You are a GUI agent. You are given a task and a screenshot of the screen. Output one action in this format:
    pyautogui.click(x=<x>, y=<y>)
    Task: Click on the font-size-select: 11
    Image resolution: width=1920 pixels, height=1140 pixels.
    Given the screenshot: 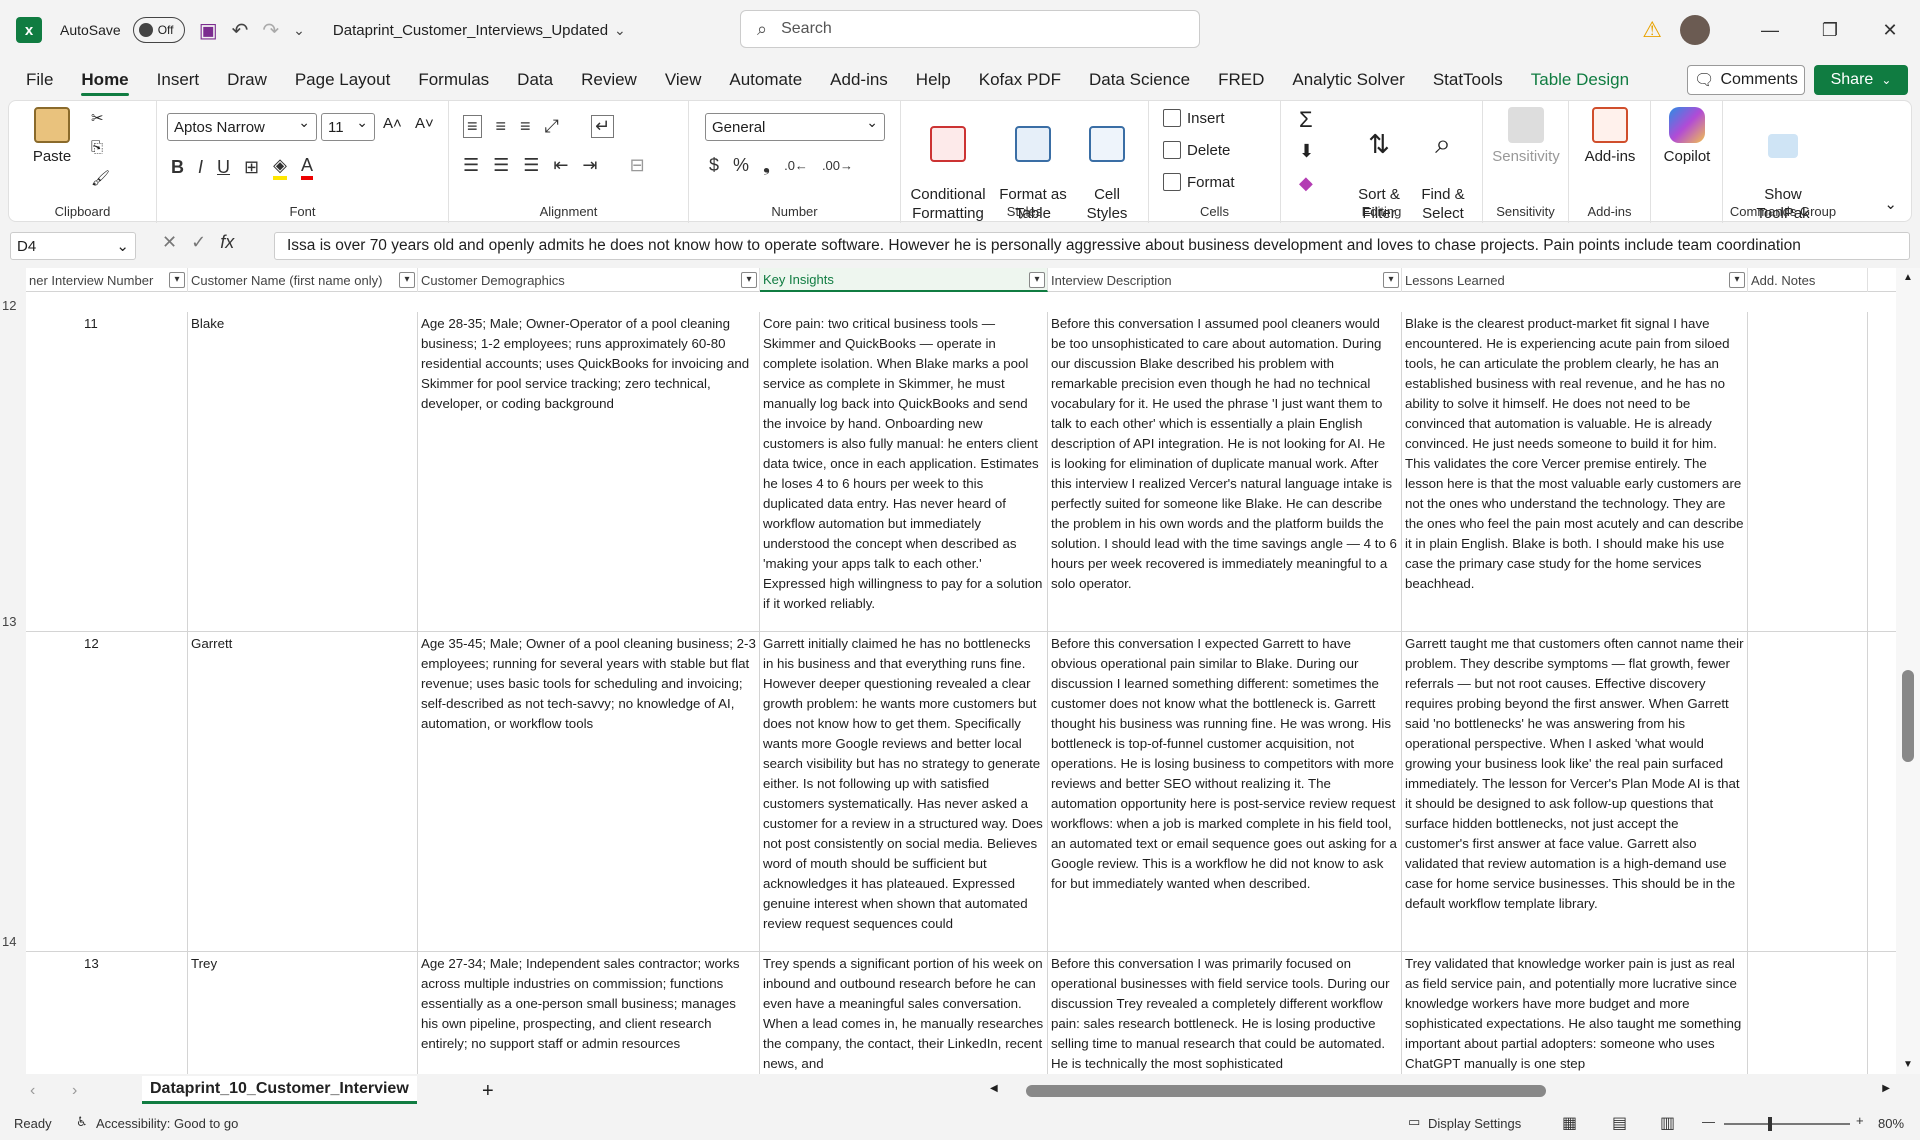 What is the action you would take?
    pyautogui.click(x=348, y=127)
    